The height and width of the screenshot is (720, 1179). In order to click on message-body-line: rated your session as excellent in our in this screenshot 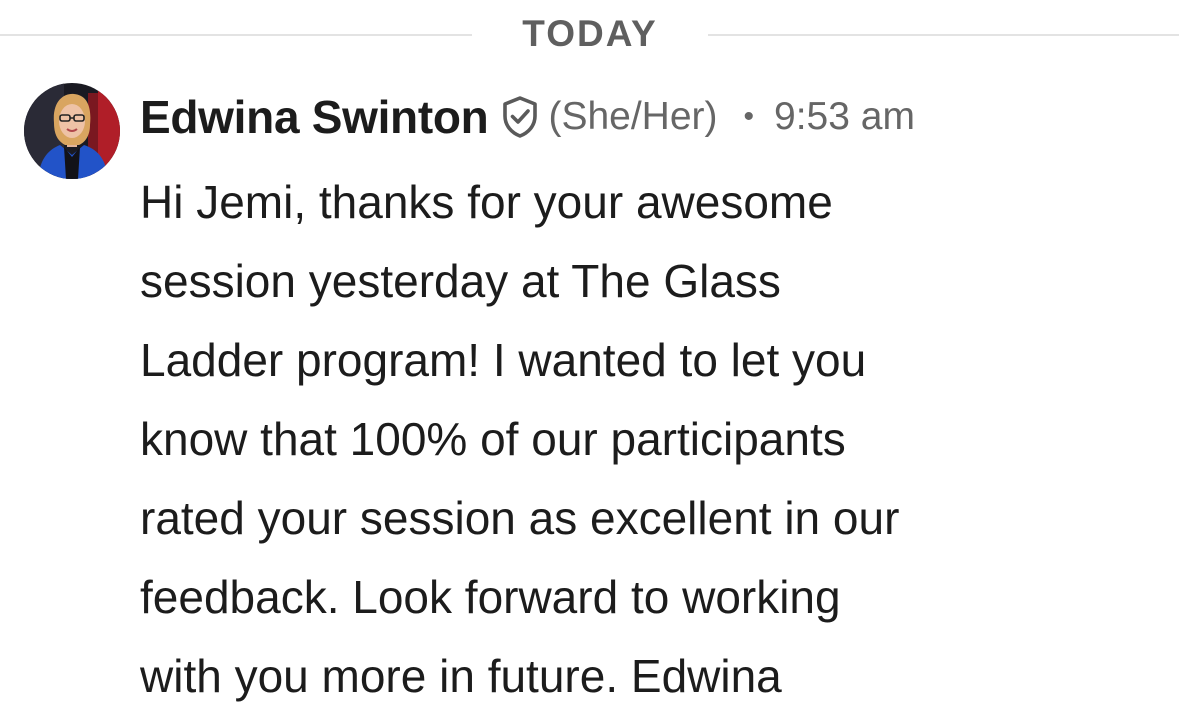, I will do `click(520, 518)`.